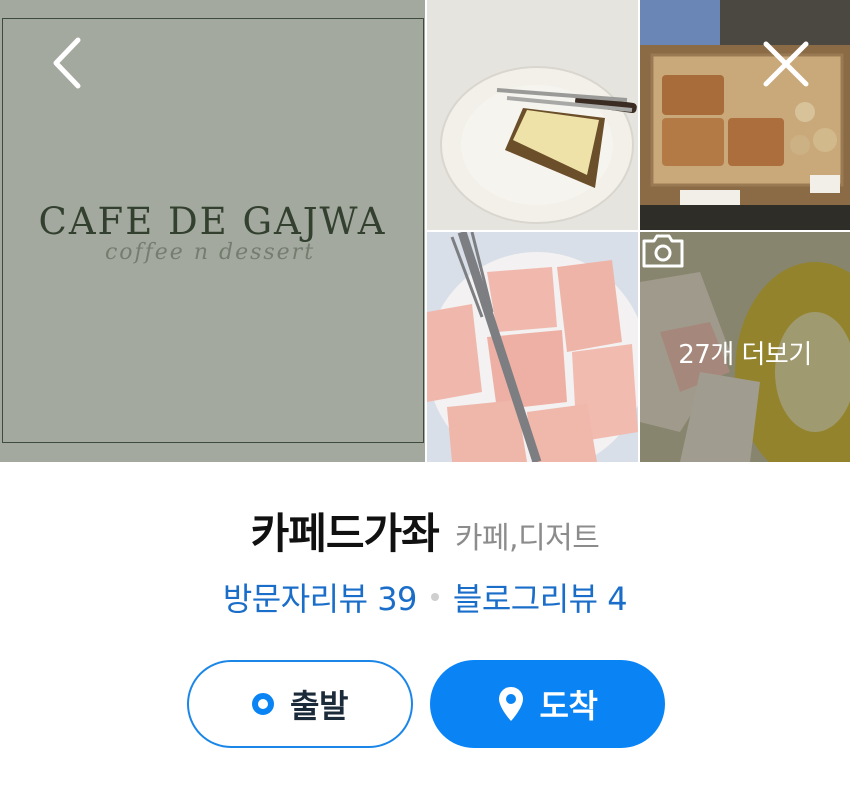 This screenshot has width=850, height=791. What do you see at coordinates (568, 706) in the screenshot?
I see `arrive-label: 도착` at bounding box center [568, 706].